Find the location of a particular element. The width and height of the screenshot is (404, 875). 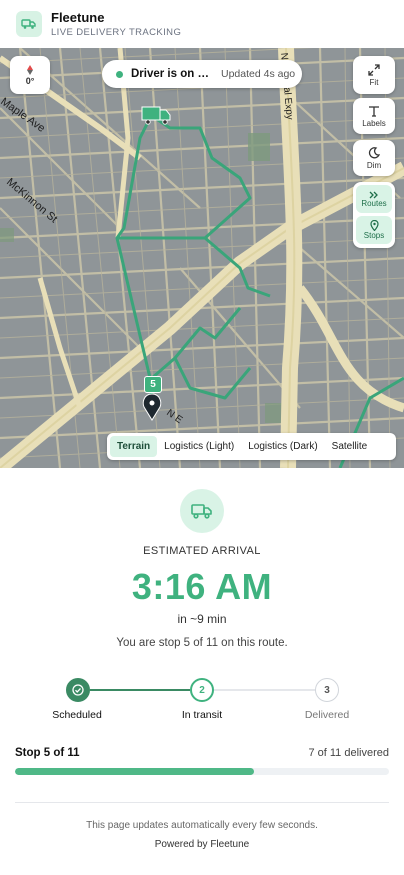

step-label-scheduled: Scheduled is located at coordinates (77, 715).